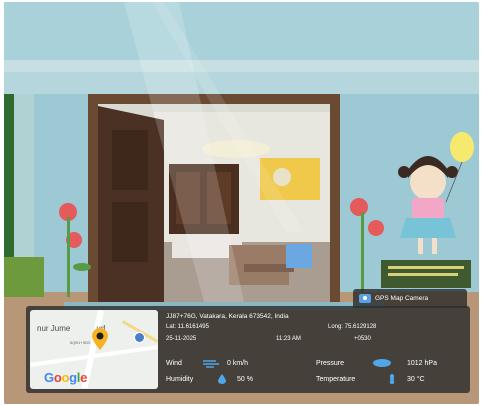 The image size is (483, 406). What do you see at coordinates (245, 379) in the screenshot?
I see `humidity-value: 50 %` at bounding box center [245, 379].